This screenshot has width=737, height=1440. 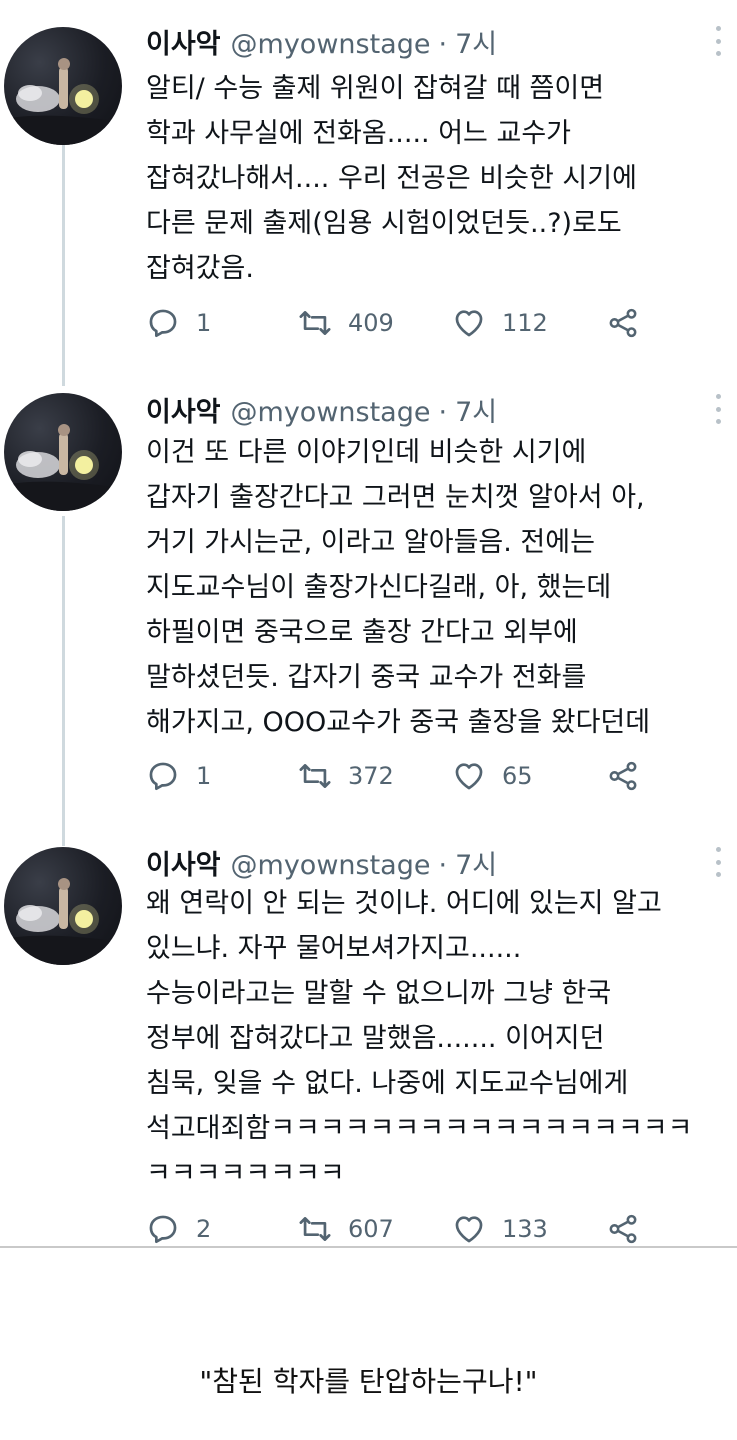 What do you see at coordinates (366, 452) in the screenshot?
I see `text-line: 이건 또 다른 이야기인데 비슷한 시기에` at bounding box center [366, 452].